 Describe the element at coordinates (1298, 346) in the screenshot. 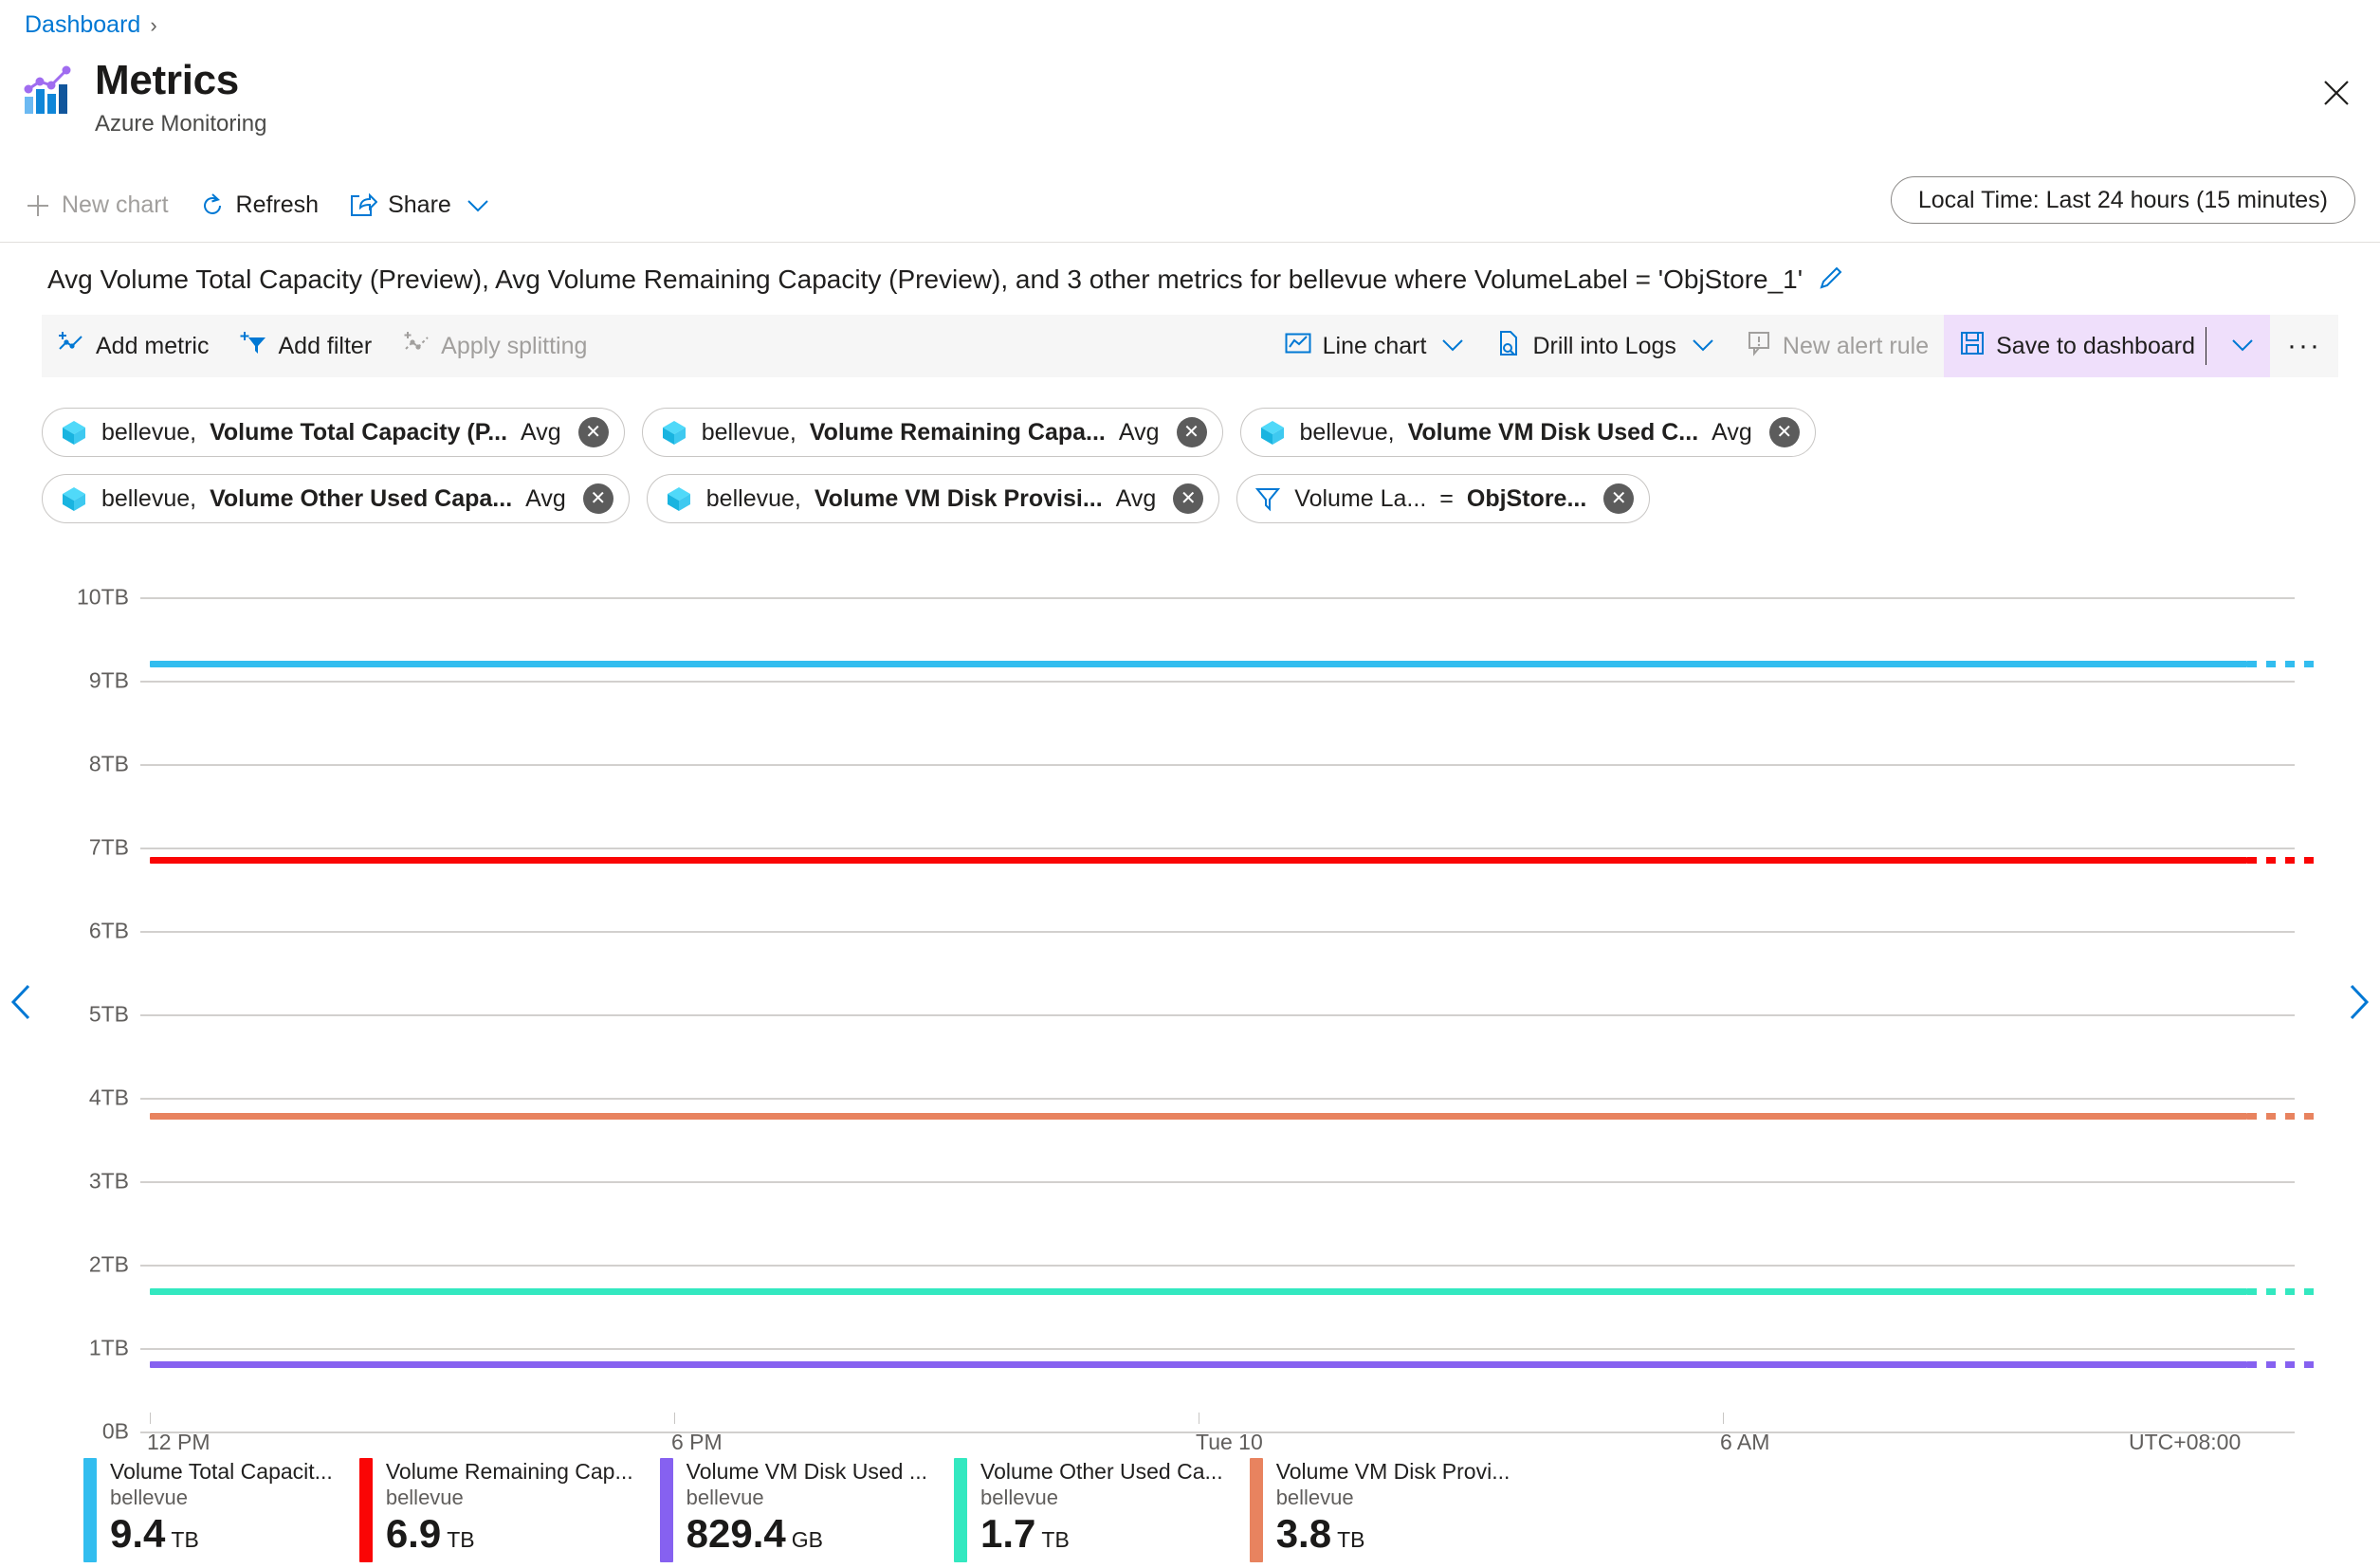

I see `line-chart-icon` at that location.